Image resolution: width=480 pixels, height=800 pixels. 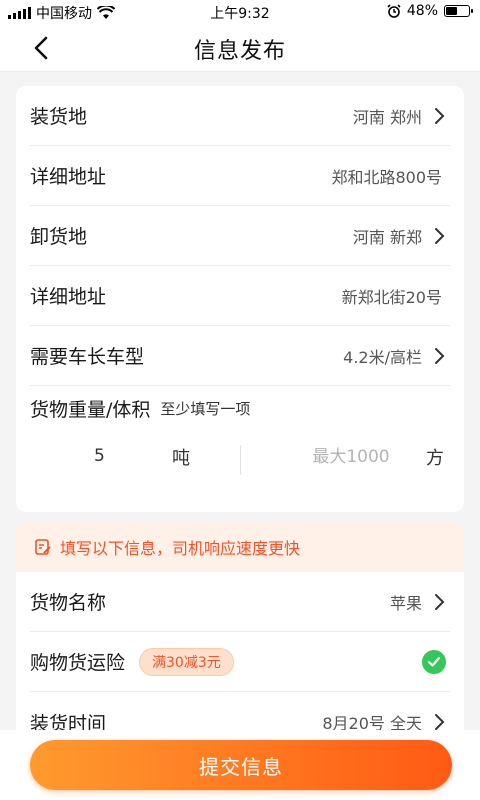 I want to click on weight-volume-label: 货物重量/体积, so click(x=90, y=409).